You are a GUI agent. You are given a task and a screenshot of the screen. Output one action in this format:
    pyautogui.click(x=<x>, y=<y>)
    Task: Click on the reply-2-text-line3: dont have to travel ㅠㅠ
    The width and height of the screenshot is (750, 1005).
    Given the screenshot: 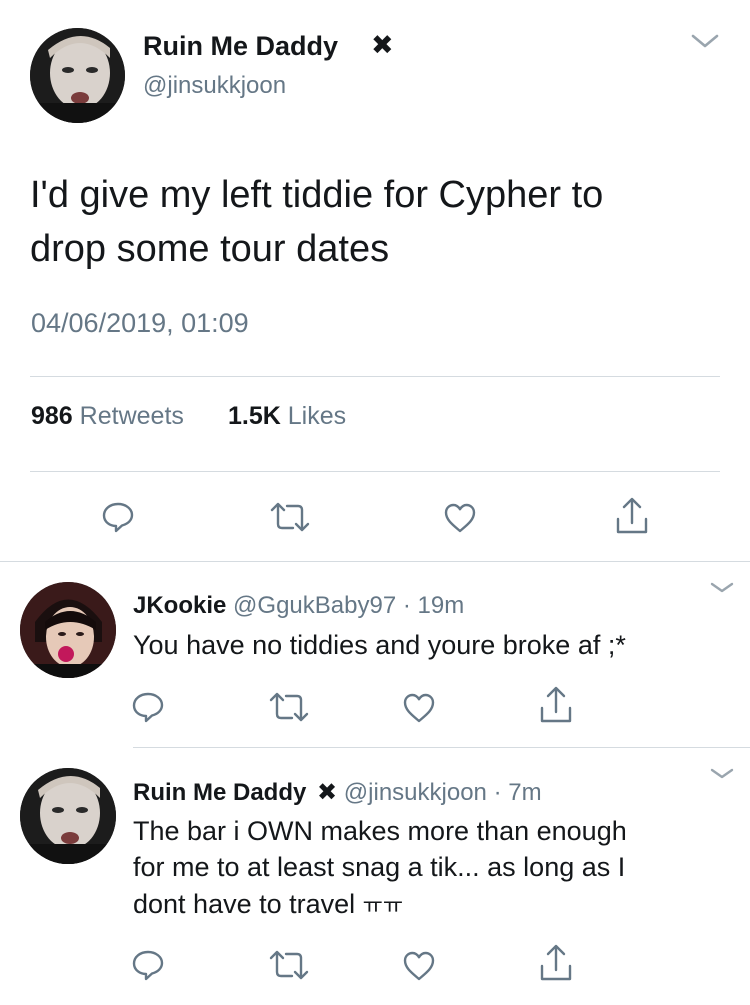 What is the action you would take?
    pyautogui.click(x=268, y=904)
    